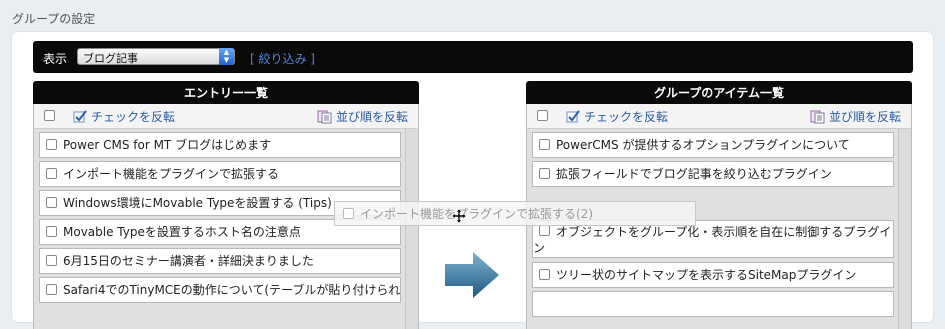  Describe the element at coordinates (282, 58) in the screenshot. I see `filter-link: [ 絞り込み ]` at that location.